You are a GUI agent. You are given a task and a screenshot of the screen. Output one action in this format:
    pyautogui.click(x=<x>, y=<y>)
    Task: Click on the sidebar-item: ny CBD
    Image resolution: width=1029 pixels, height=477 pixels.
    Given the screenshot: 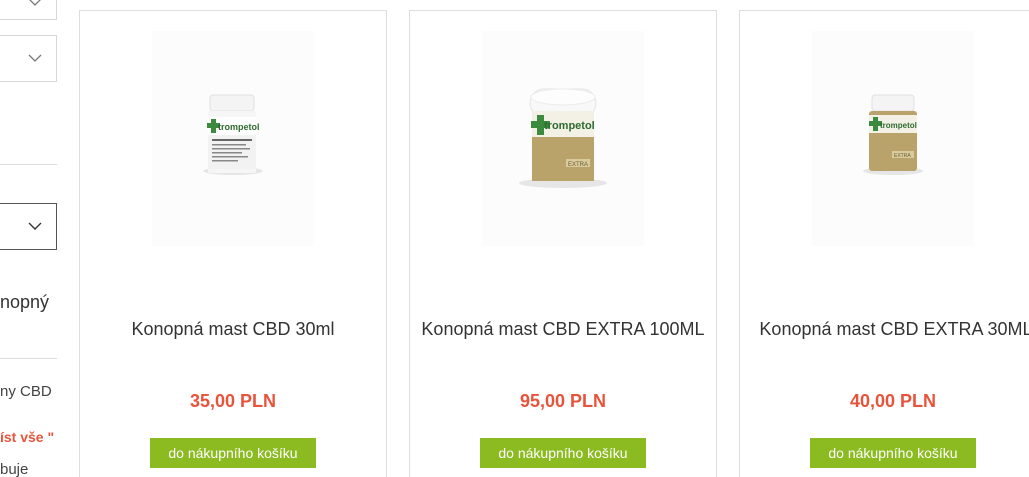 What is the action you would take?
    pyautogui.click(x=26, y=391)
    